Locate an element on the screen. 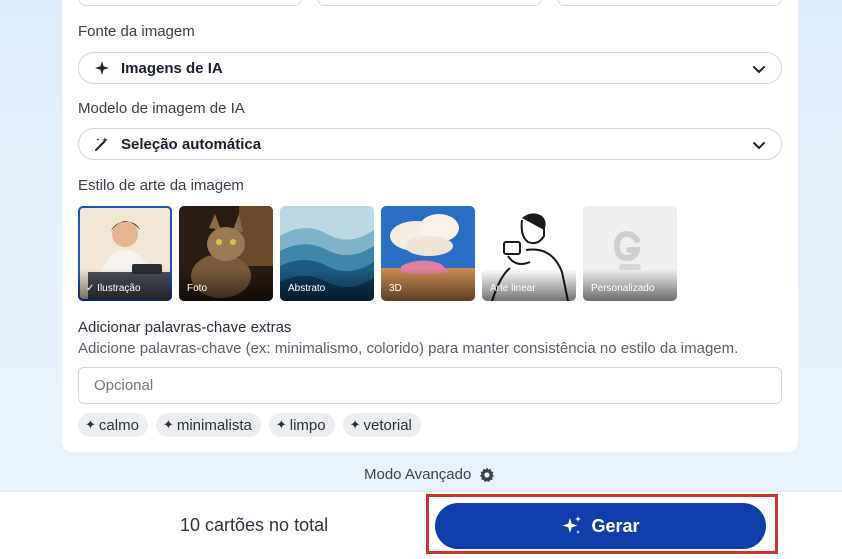 The image size is (842, 559). style-option-abstract: Abstrato is located at coordinates (327, 253).